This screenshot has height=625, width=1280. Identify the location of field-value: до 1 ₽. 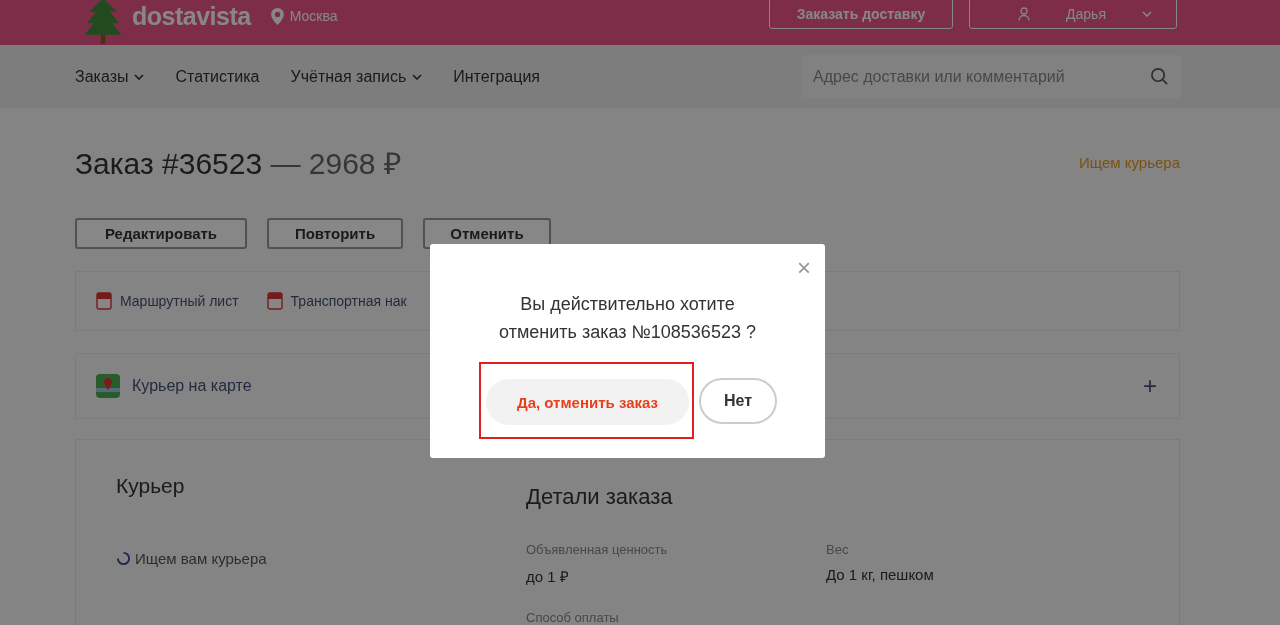
(548, 576).